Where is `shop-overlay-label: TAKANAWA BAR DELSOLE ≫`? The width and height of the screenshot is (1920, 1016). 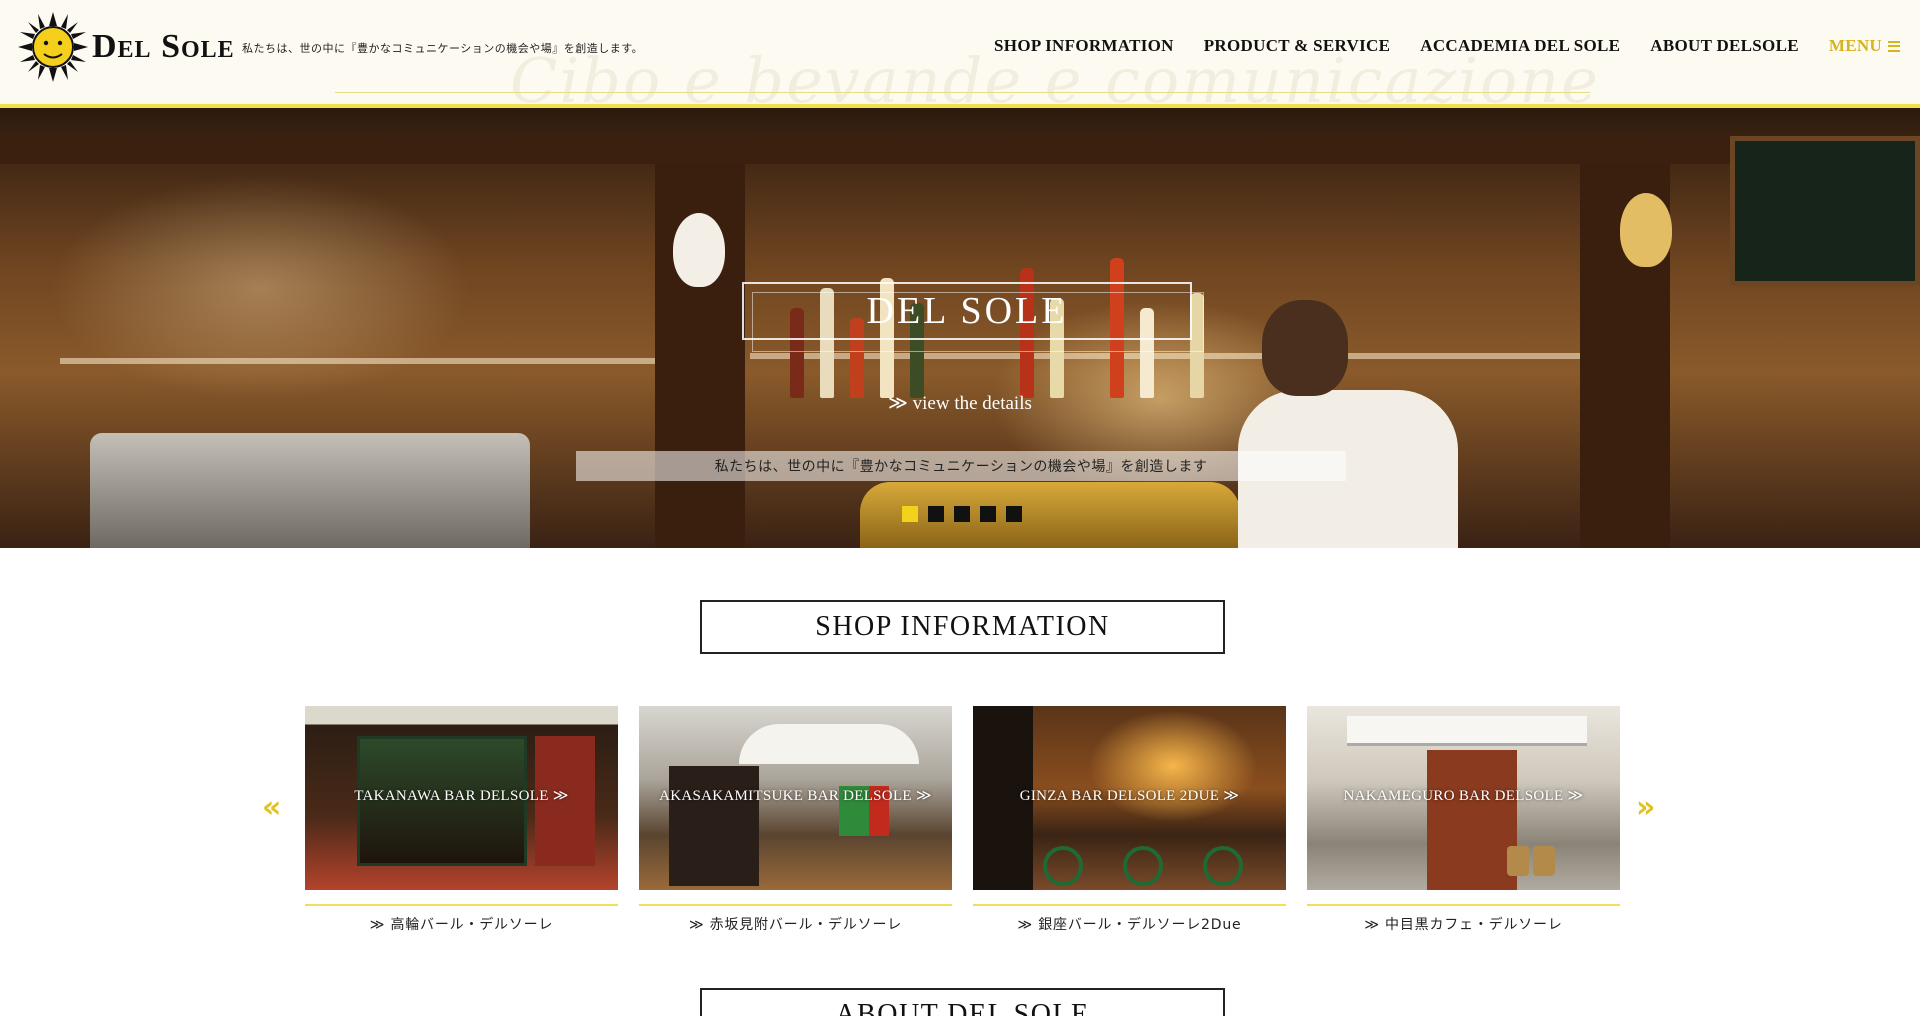 shop-overlay-label: TAKANAWA BAR DELSOLE ≫ is located at coordinates (461, 796).